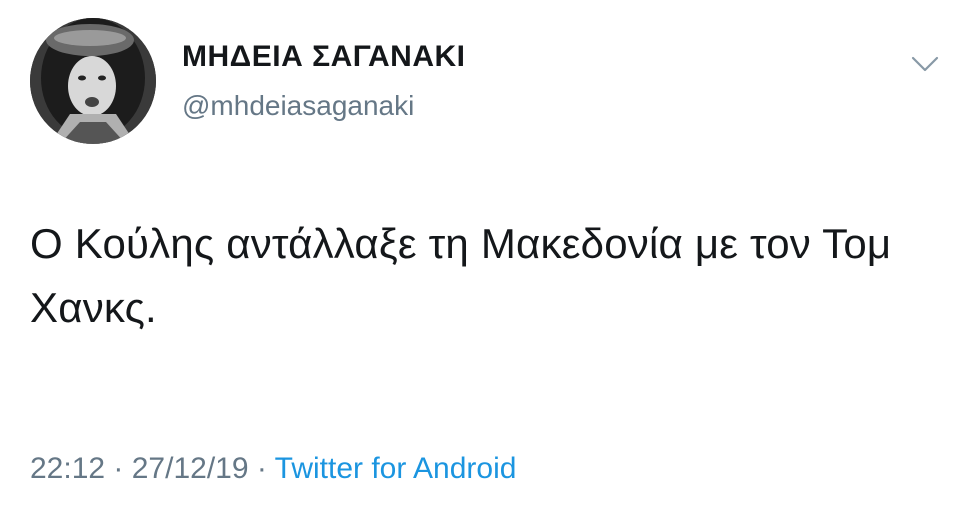 The height and width of the screenshot is (514, 960). Describe the element at coordinates (190, 468) in the screenshot. I see `tweet-date: 27/12/19` at that location.